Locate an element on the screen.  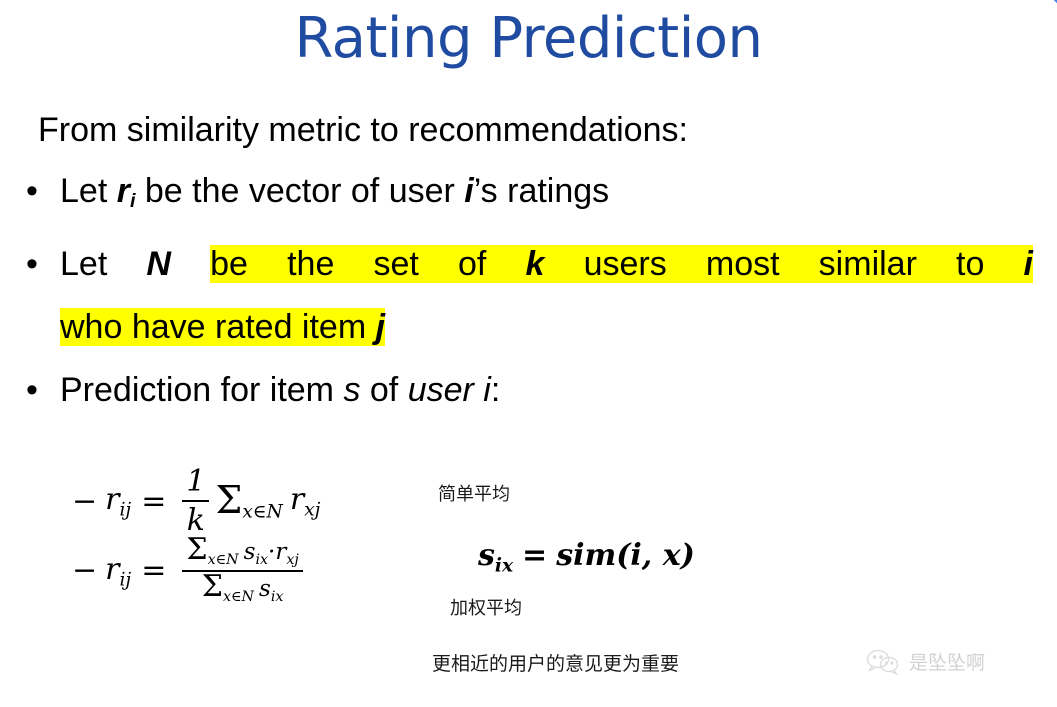
sim-rhs: sim(i, x) is located at coordinates (625, 555).